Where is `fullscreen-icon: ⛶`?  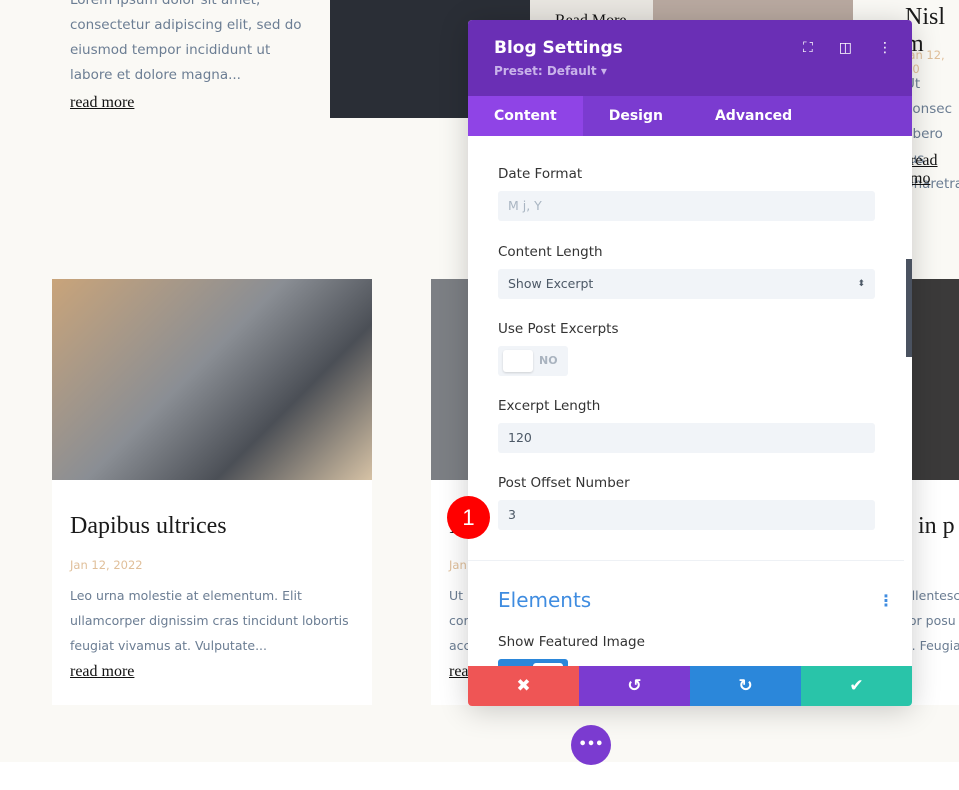 fullscreen-icon: ⛶ is located at coordinates (808, 48).